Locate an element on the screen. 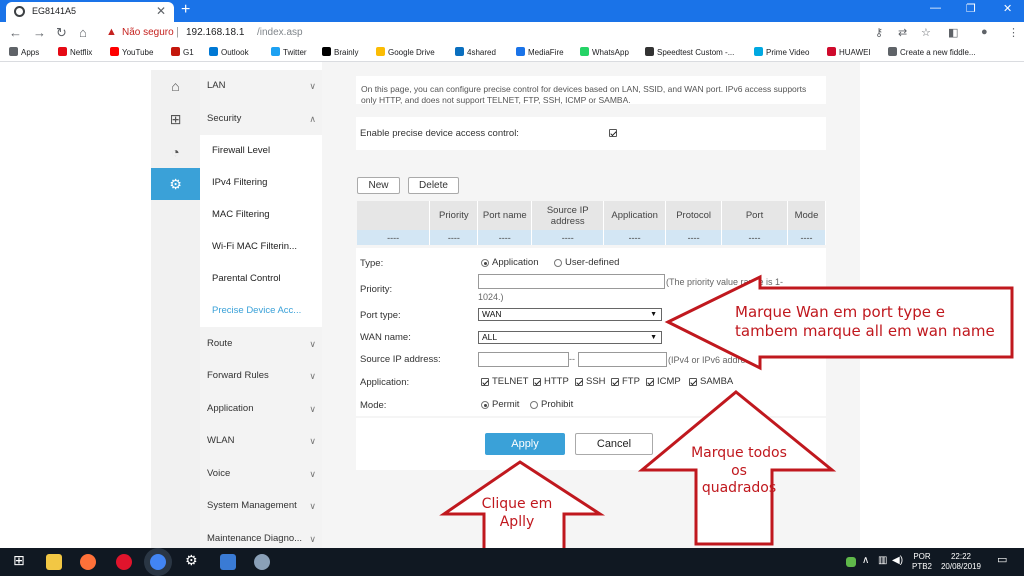 This screenshot has width=1024, height=576. app-tool-icon is located at coordinates (262, 562).